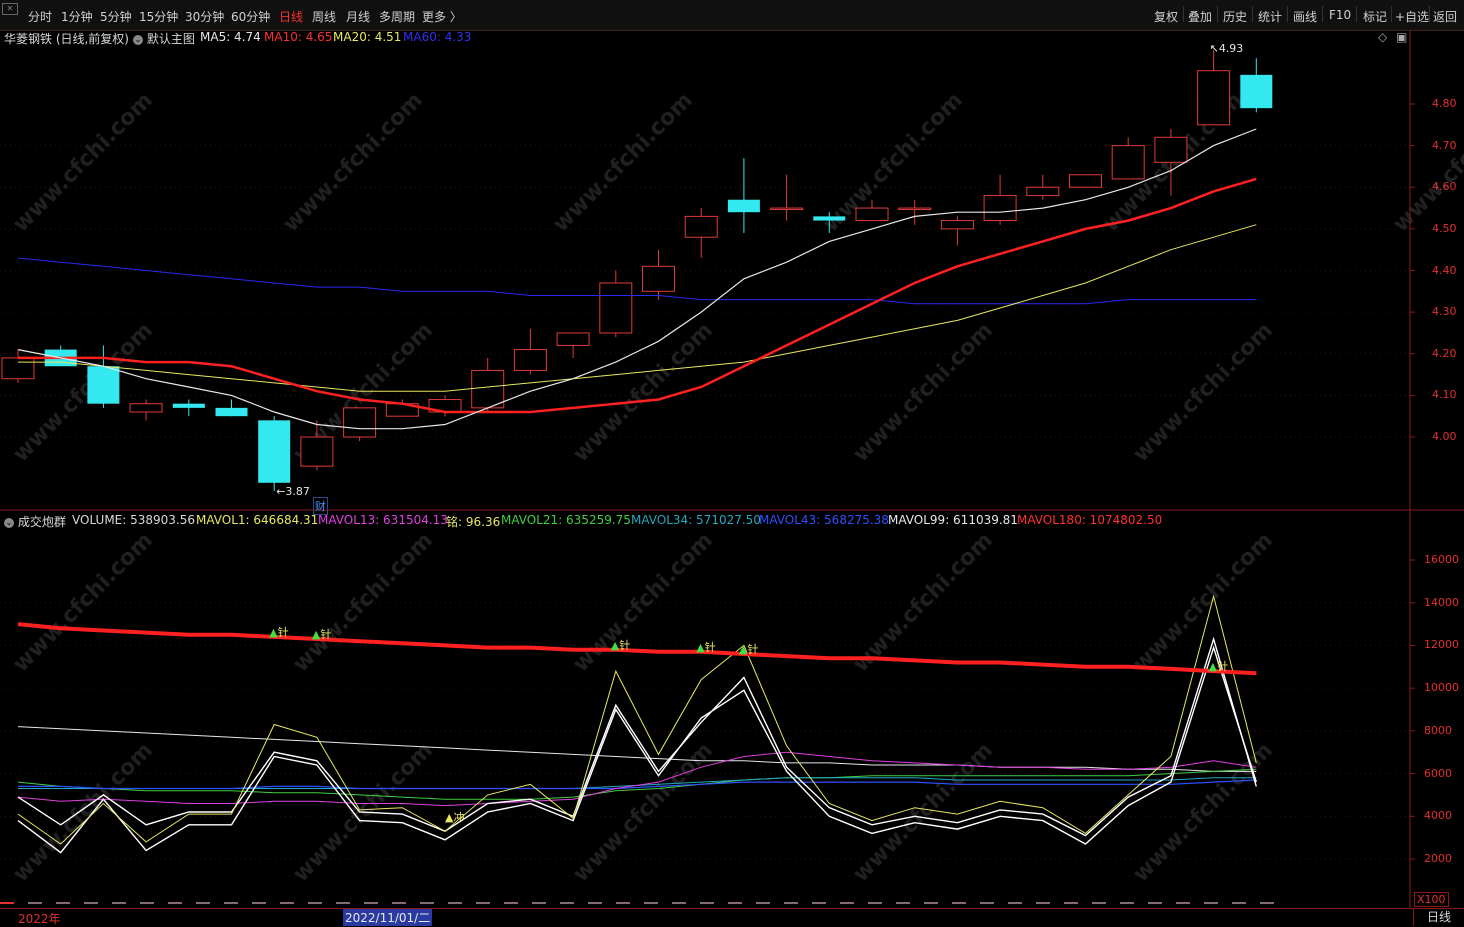 The image size is (1464, 927). Describe the element at coordinates (40, 16) in the screenshot. I see `period-tab-fenshi: 分时` at that location.